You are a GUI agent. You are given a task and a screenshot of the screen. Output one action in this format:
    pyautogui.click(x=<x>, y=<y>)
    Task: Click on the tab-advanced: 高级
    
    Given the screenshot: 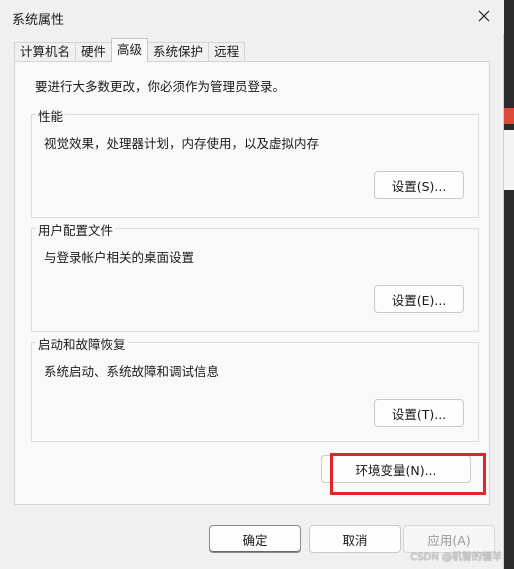 What is the action you would take?
    pyautogui.click(x=130, y=50)
    